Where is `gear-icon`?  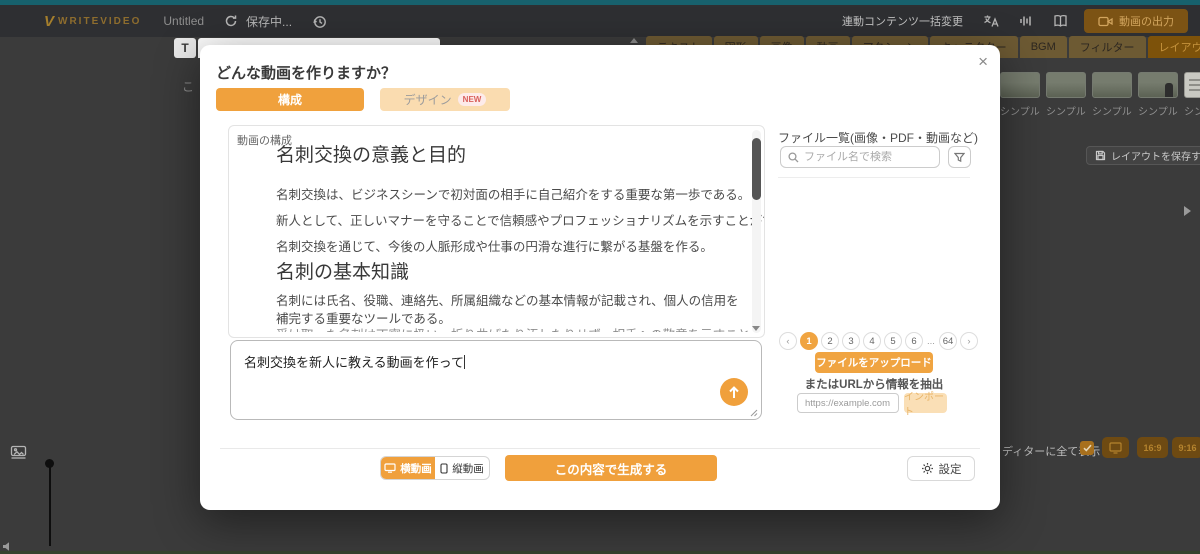 gear-icon is located at coordinates (927, 468).